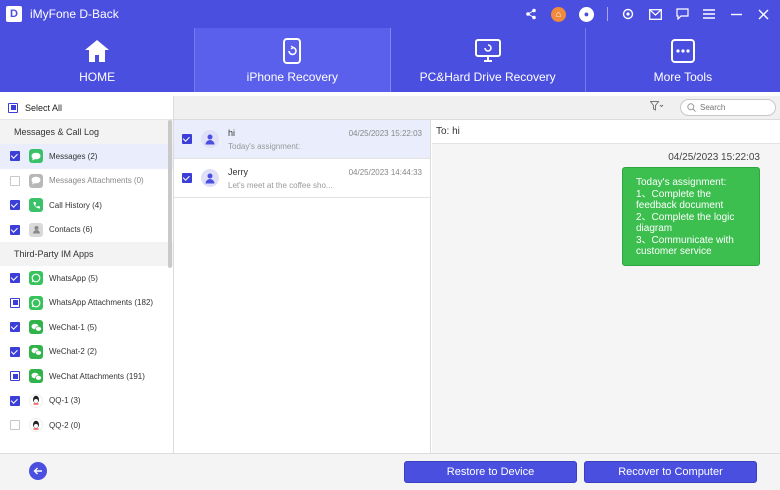 This screenshot has width=780, height=490. I want to click on messages-icon, so click(36, 156).